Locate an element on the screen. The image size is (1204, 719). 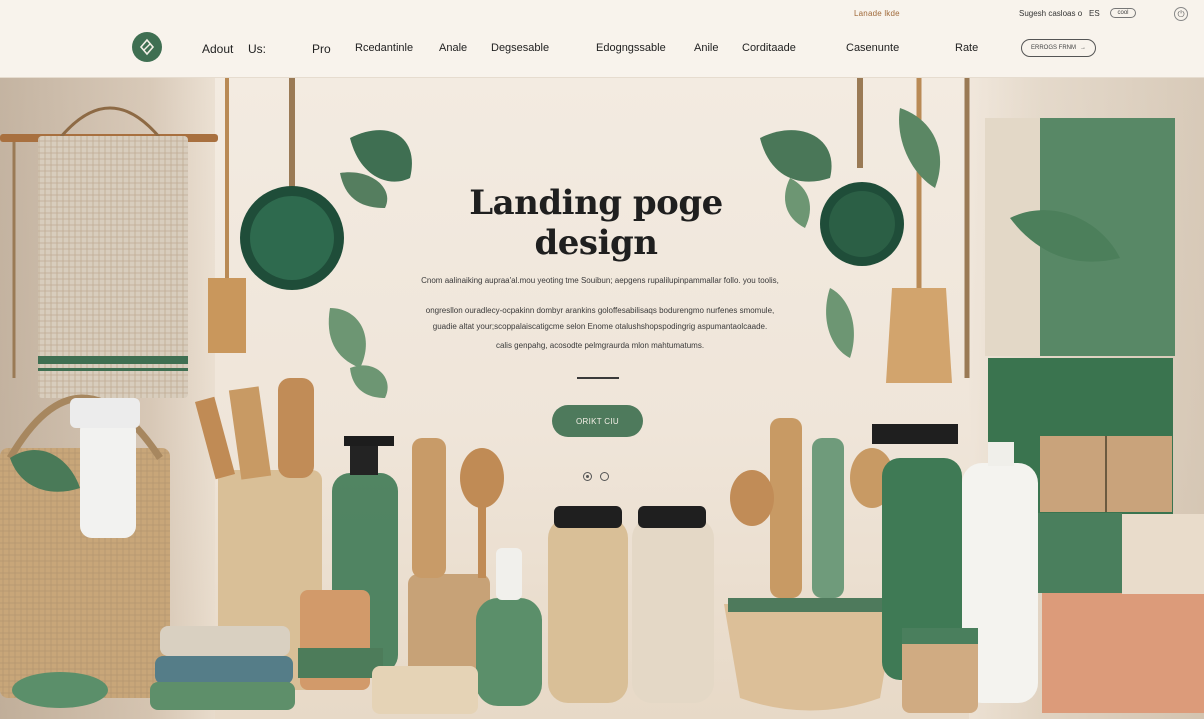
arrow-right-icon: → is located at coordinates (1083, 48).